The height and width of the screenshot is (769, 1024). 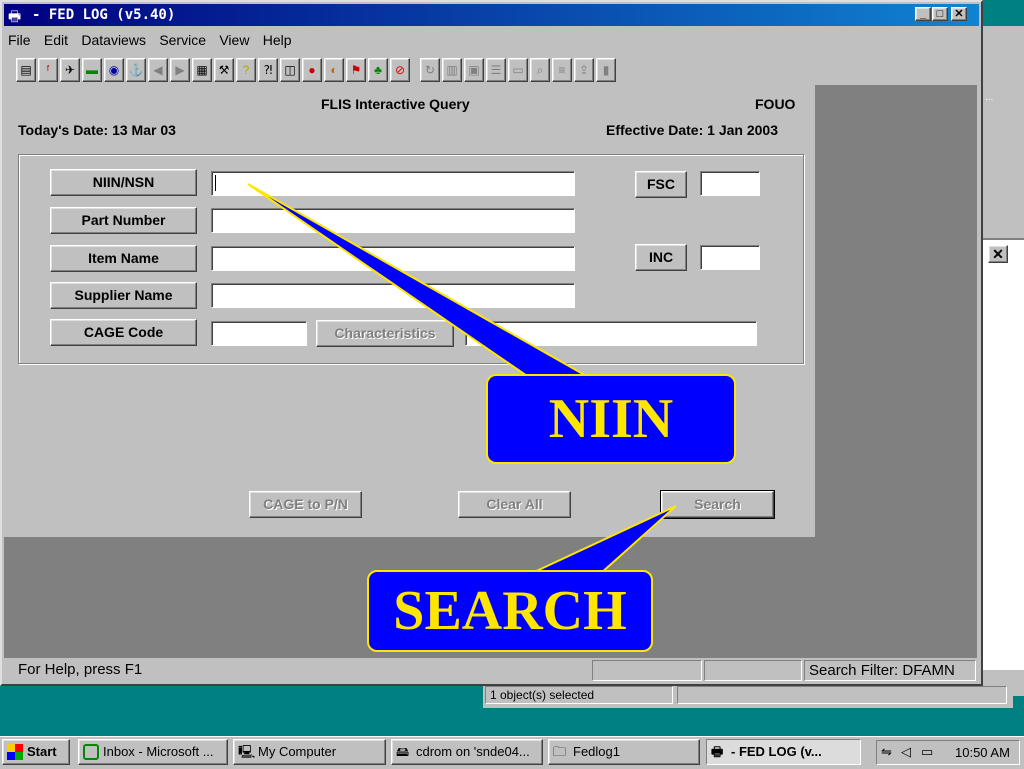 I want to click on search-callout-pointer, so click(x=603, y=540).